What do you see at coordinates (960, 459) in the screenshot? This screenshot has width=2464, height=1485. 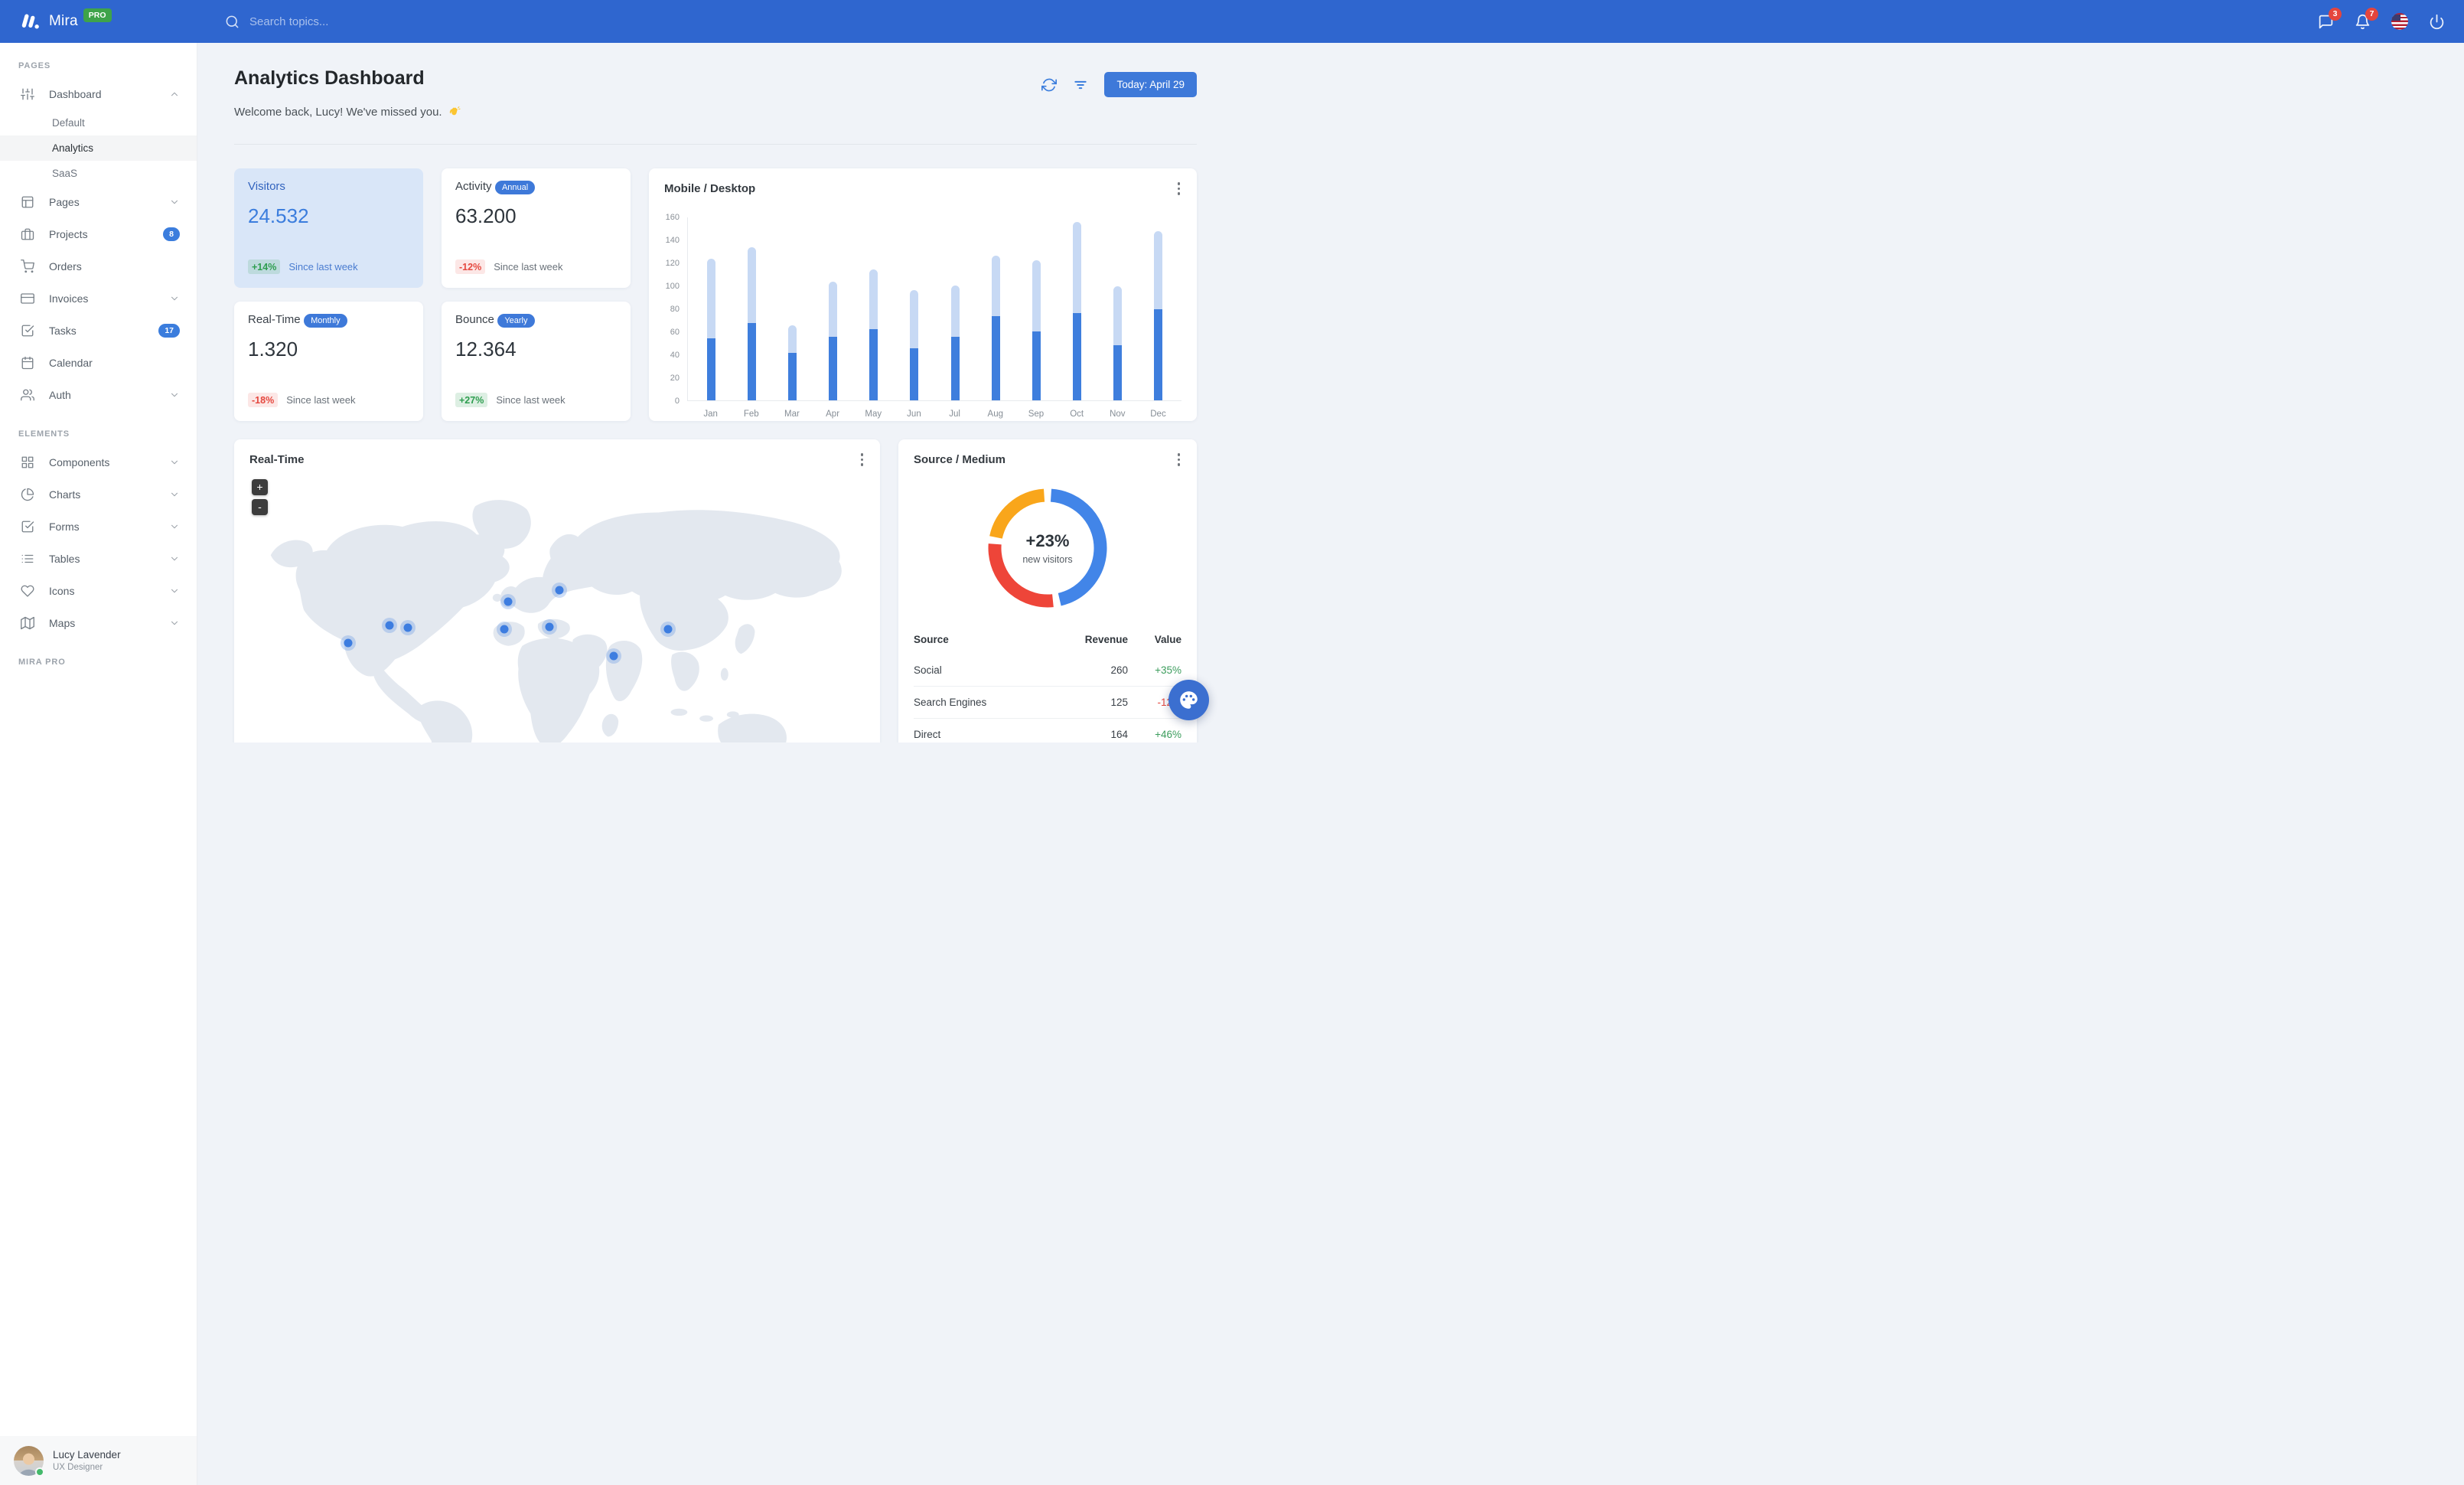 I see `donut-title: Source / Medium` at bounding box center [960, 459].